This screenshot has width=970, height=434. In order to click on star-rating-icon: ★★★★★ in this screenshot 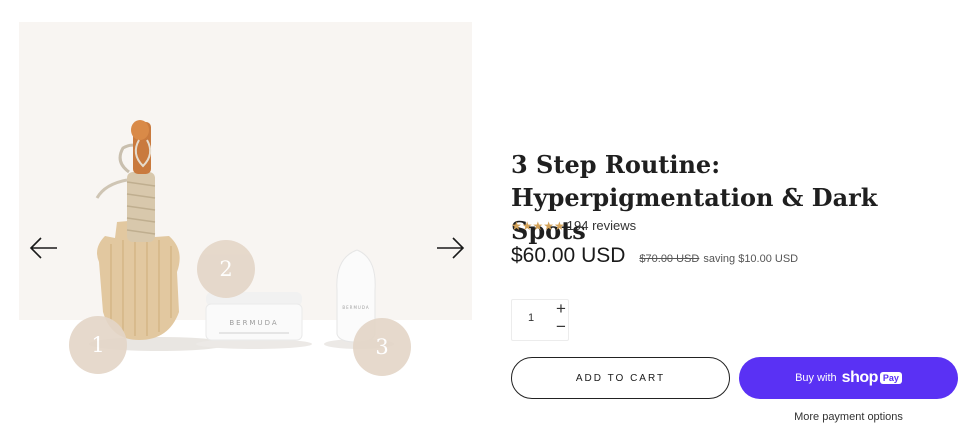, I will do `click(538, 225)`.